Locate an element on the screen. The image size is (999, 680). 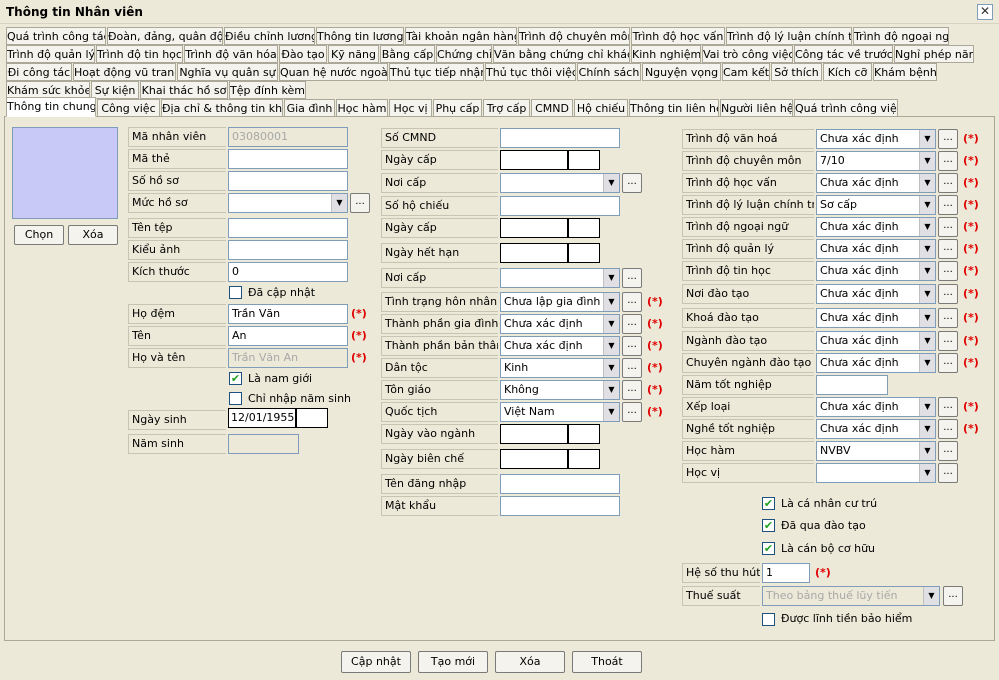
trinh-do-quan-ly-select: Chưa xác định ▼ is located at coordinates (876, 249).